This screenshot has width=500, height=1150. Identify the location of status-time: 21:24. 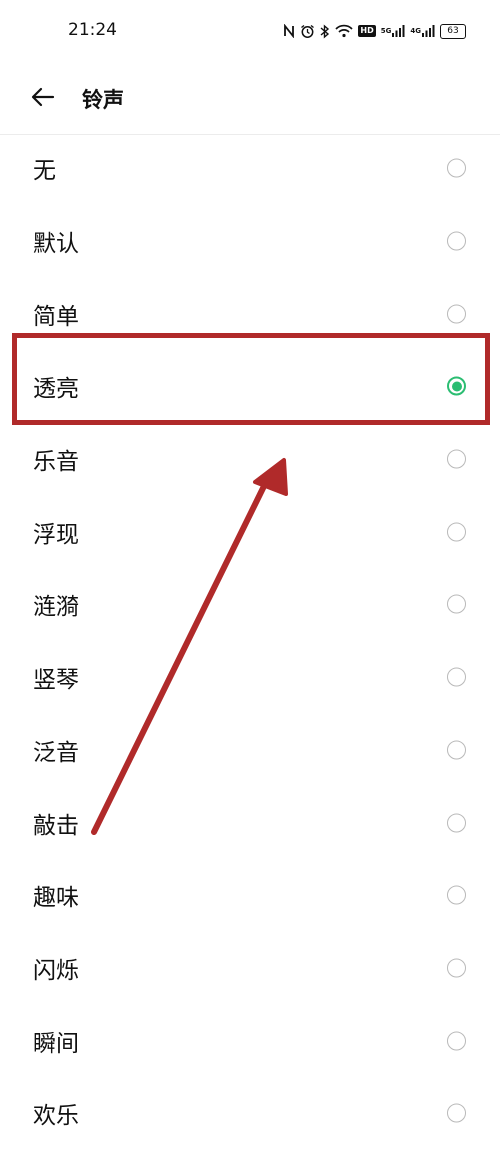
(92, 30).